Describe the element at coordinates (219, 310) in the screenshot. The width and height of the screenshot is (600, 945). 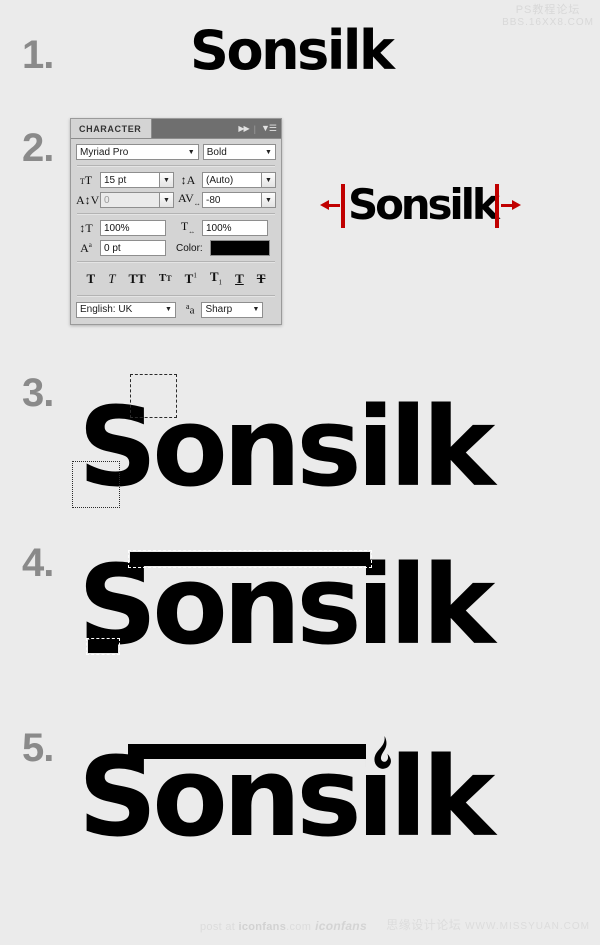
I see `anti-alias-value: Sharp` at that location.